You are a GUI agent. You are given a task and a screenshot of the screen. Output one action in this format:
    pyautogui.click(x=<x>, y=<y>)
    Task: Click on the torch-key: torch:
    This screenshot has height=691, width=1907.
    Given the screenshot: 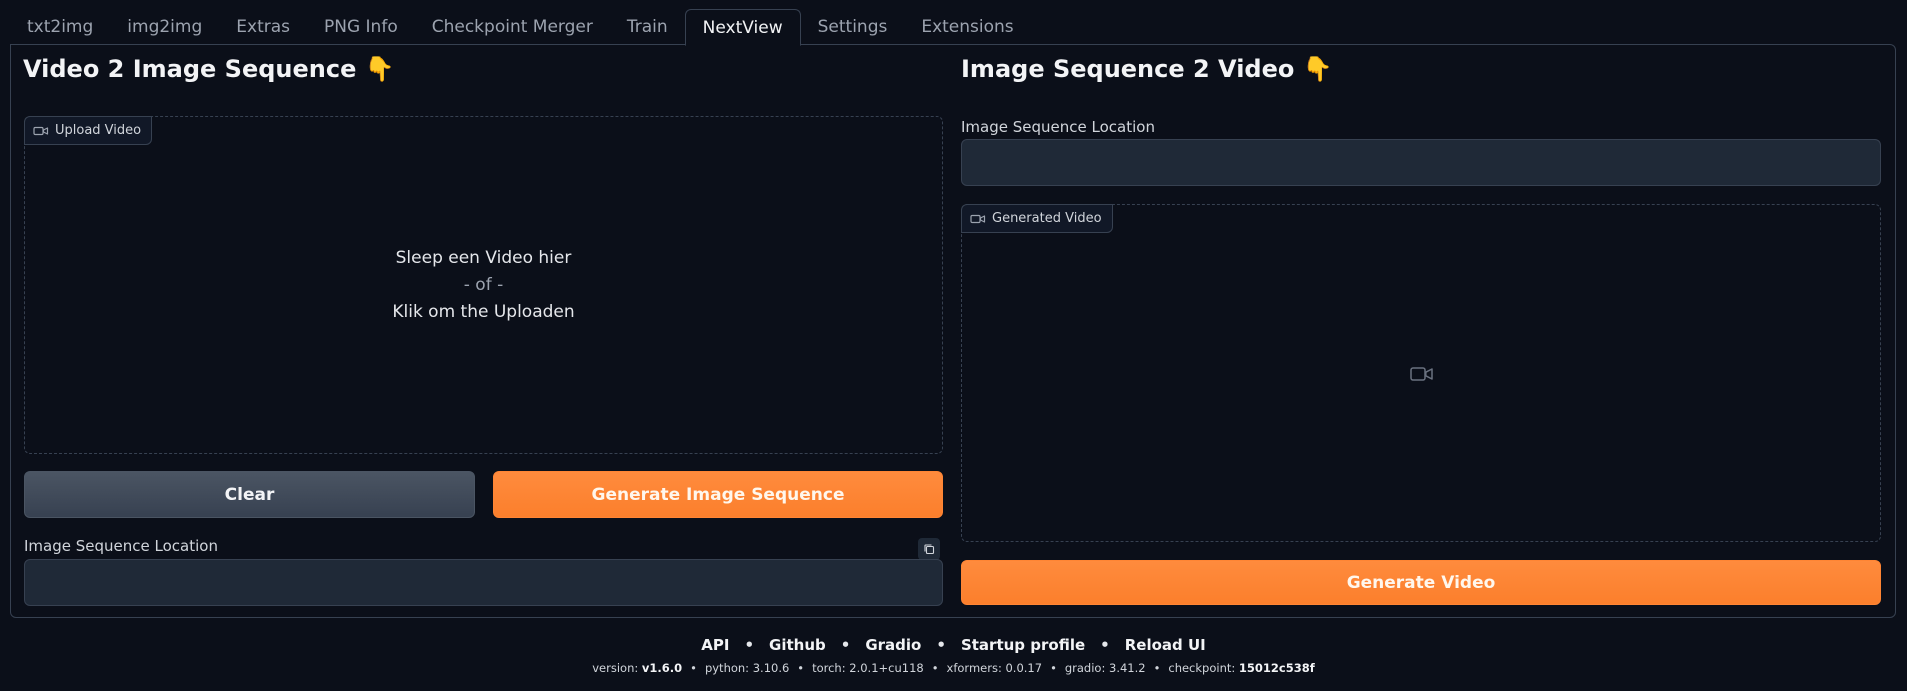 What is the action you would take?
    pyautogui.click(x=829, y=668)
    